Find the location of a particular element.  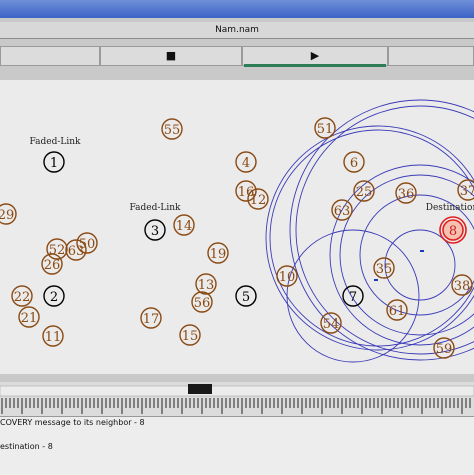

node-label: 1 is located at coordinates (54, 163).